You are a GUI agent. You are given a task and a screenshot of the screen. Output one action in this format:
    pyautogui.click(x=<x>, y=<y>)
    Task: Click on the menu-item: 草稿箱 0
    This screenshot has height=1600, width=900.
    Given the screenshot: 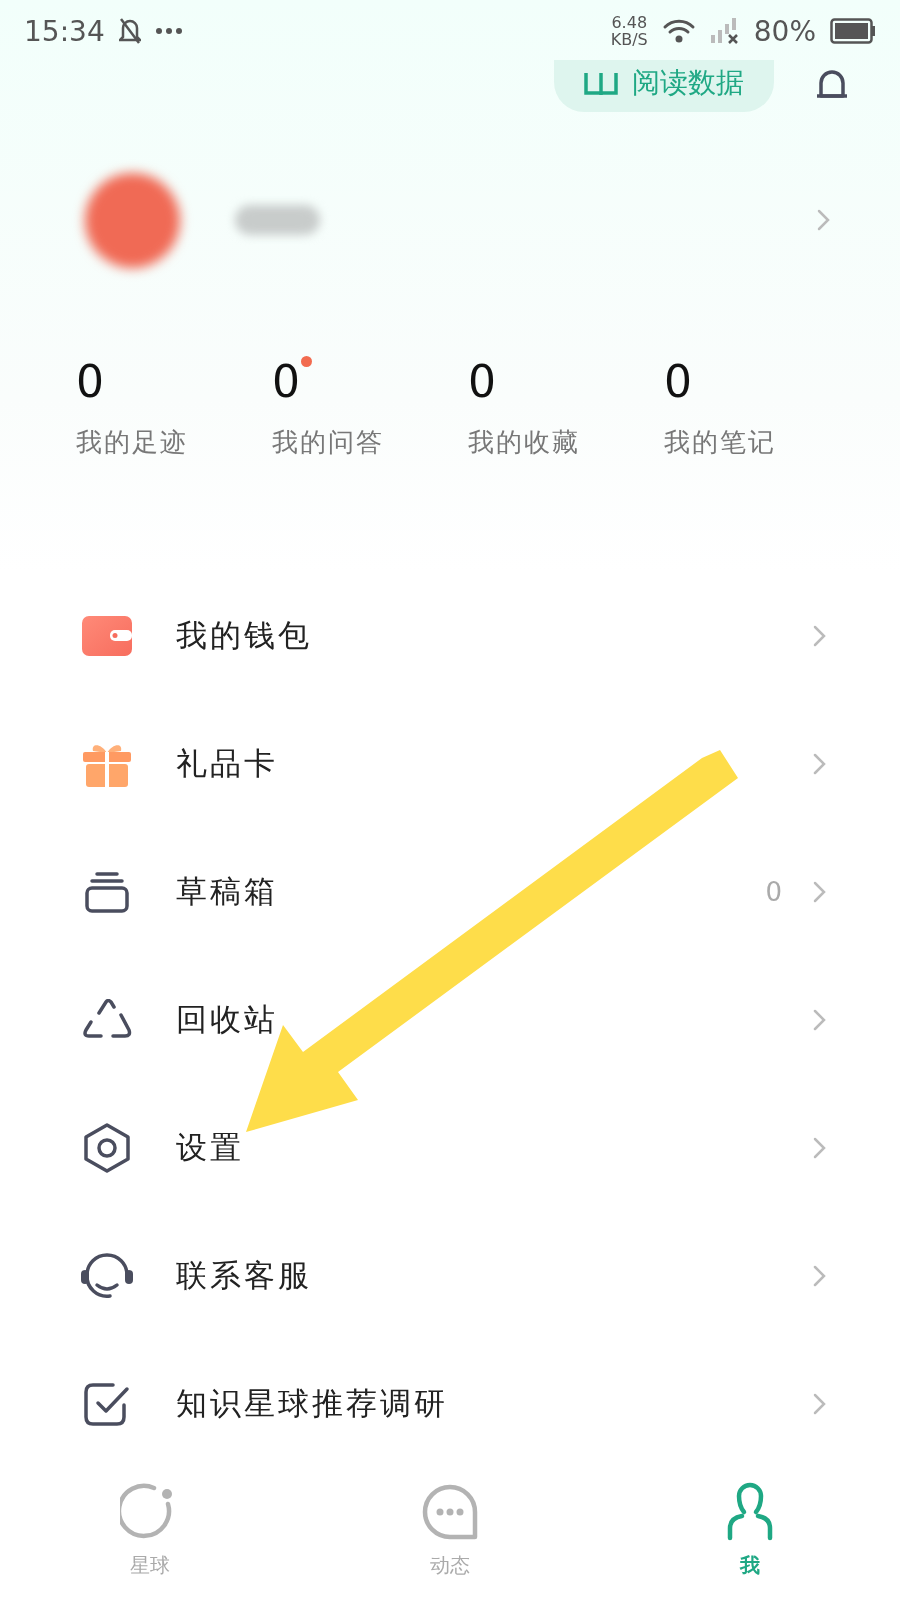 What is the action you would take?
    pyautogui.click(x=450, y=892)
    